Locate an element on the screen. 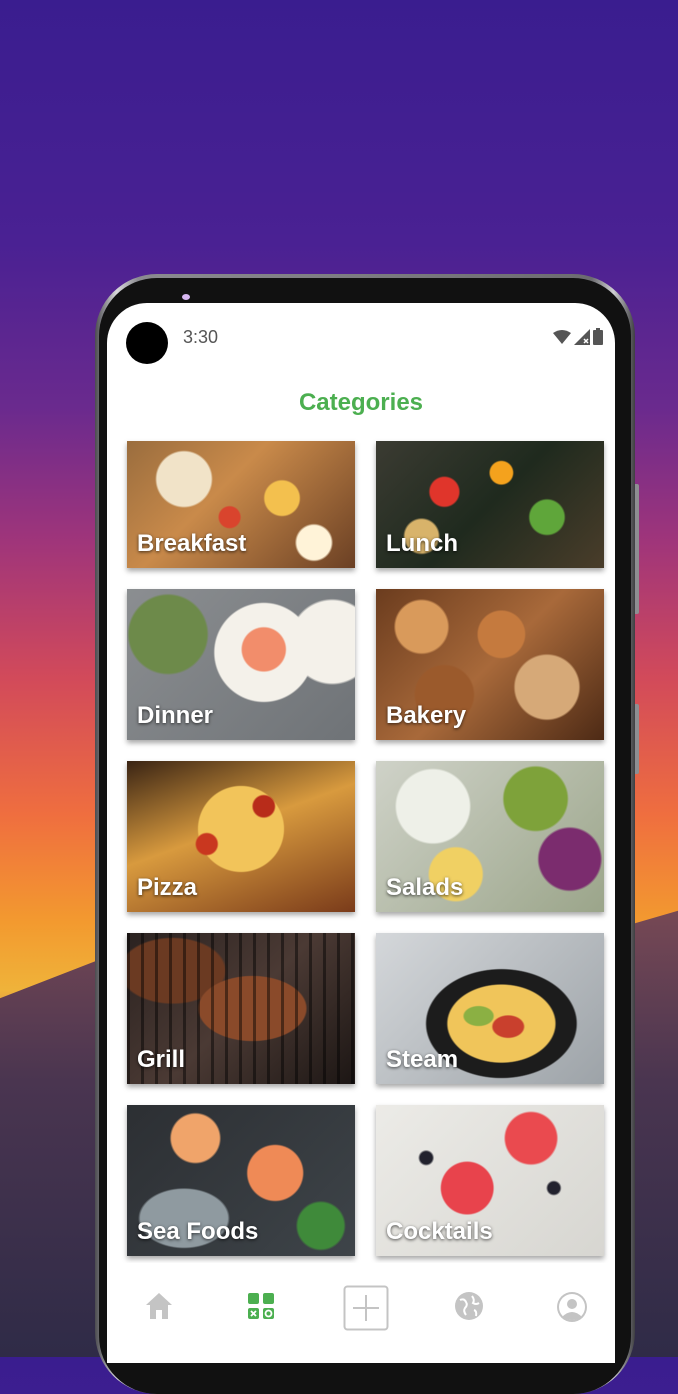  category-label: Bakery is located at coordinates (426, 715).